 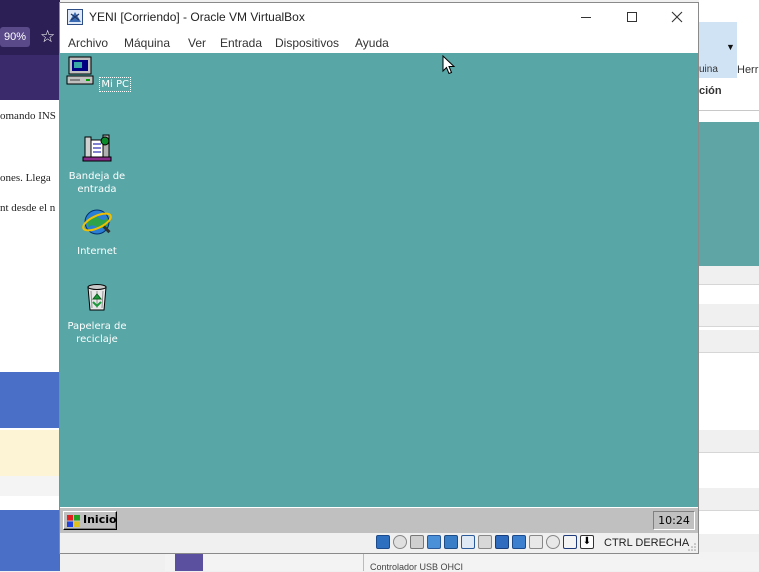 What do you see at coordinates (383, 542) in the screenshot?
I see `hard-disk-icon` at bounding box center [383, 542].